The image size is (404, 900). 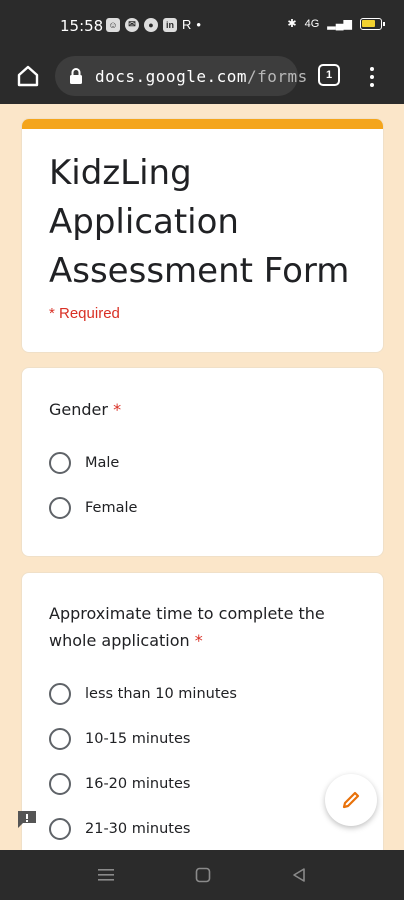 I want to click on option-label: 21-30 minutes, so click(x=138, y=829).